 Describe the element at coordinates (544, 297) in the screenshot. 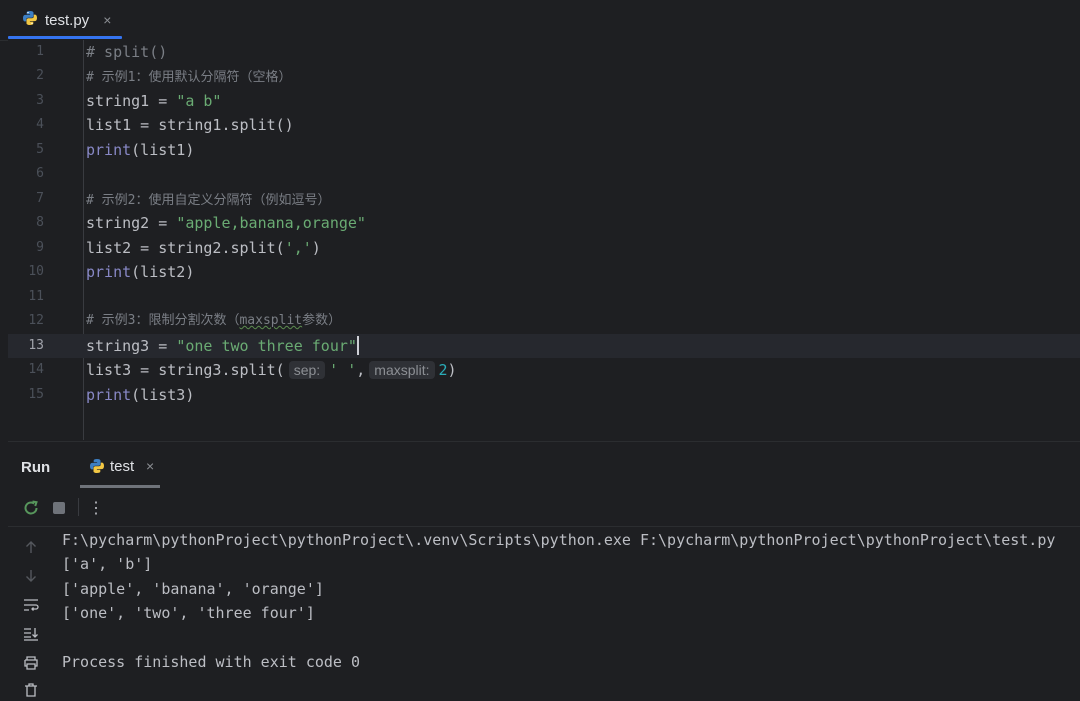

I see `code-line: 11` at that location.